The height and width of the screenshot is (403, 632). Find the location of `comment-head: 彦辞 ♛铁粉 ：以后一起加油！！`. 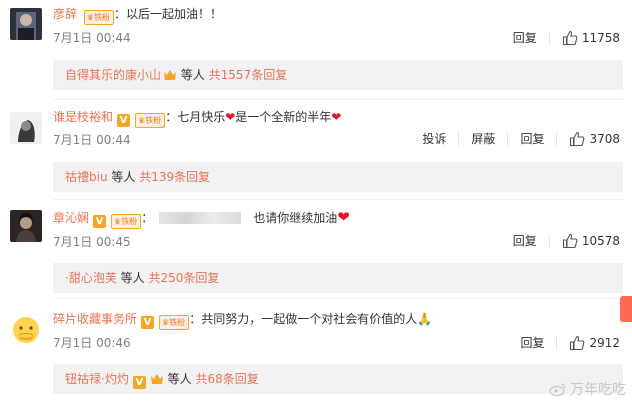

comment-head: 彦辞 ♛铁粉 ：以后一起加油！！ is located at coordinates (138, 15).